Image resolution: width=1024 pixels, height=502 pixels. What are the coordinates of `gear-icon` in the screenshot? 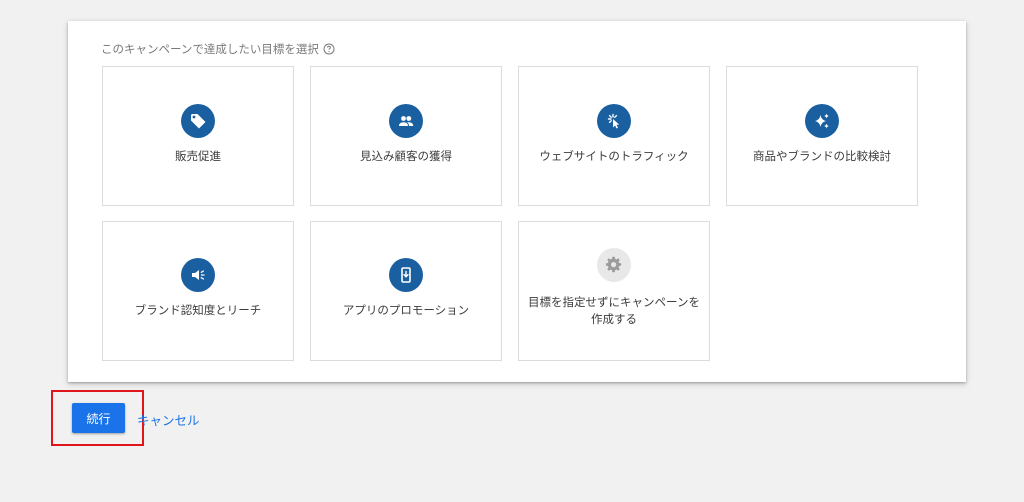 It's located at (614, 265).